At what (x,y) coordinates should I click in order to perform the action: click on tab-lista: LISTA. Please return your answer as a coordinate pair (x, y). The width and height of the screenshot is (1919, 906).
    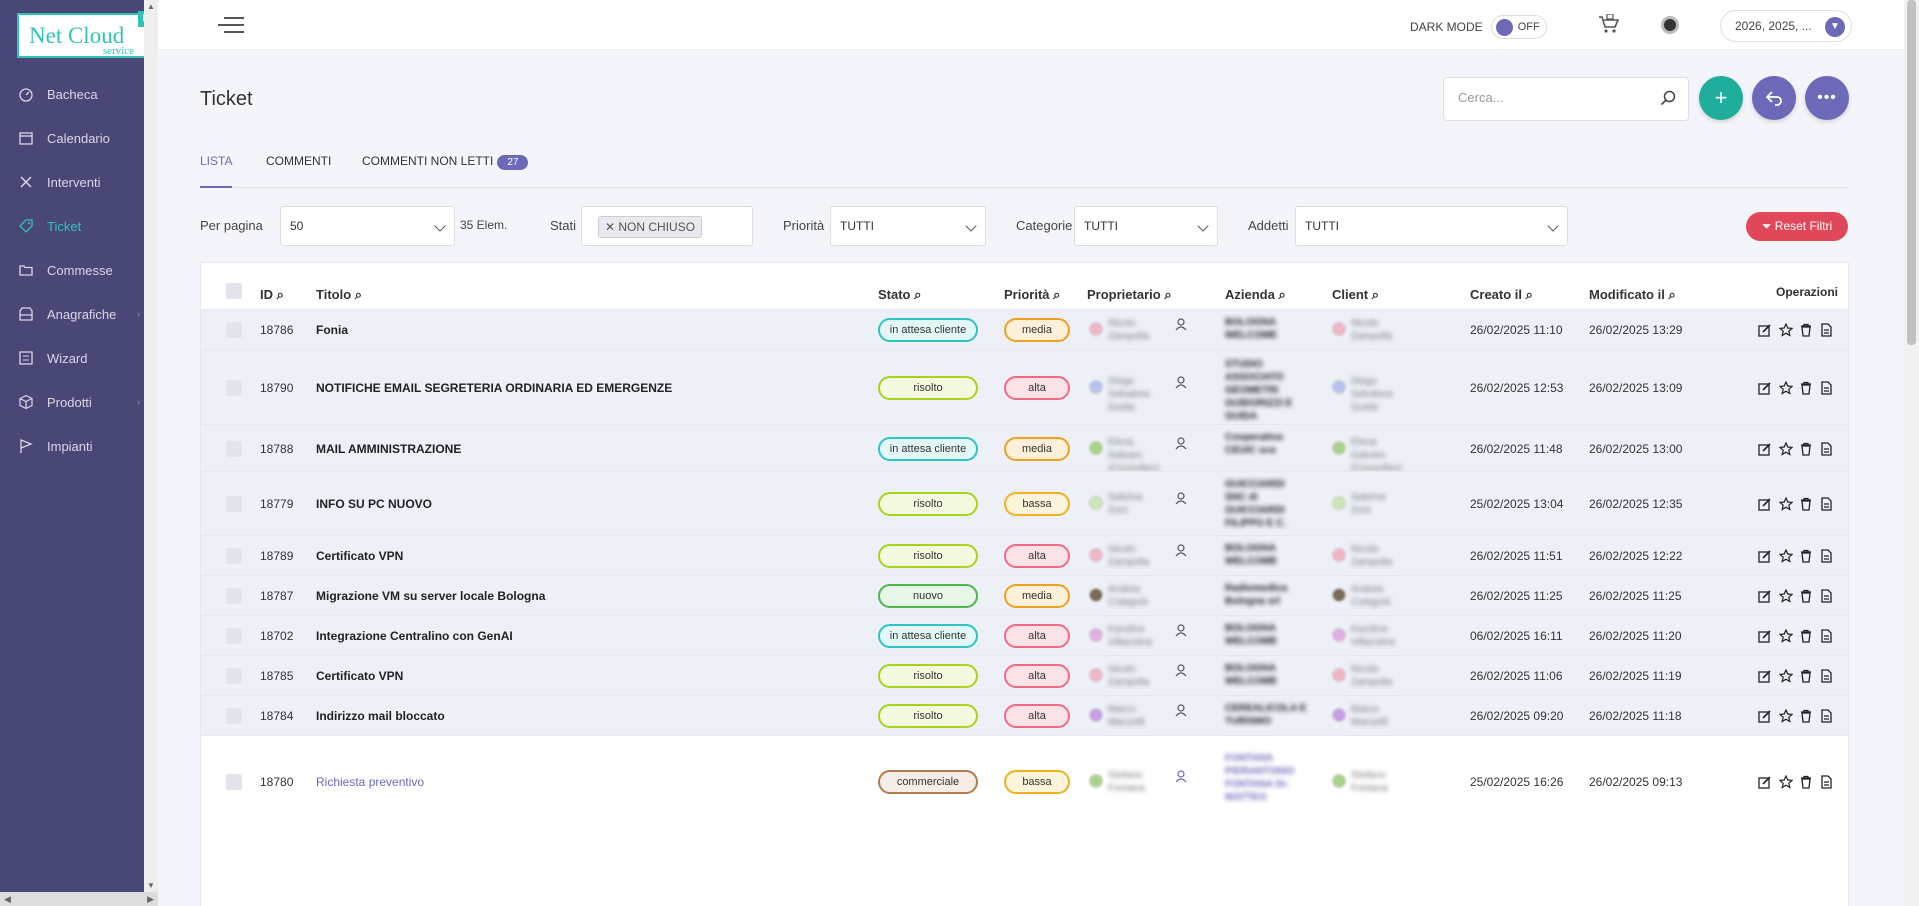
    Looking at the image, I should click on (216, 171).